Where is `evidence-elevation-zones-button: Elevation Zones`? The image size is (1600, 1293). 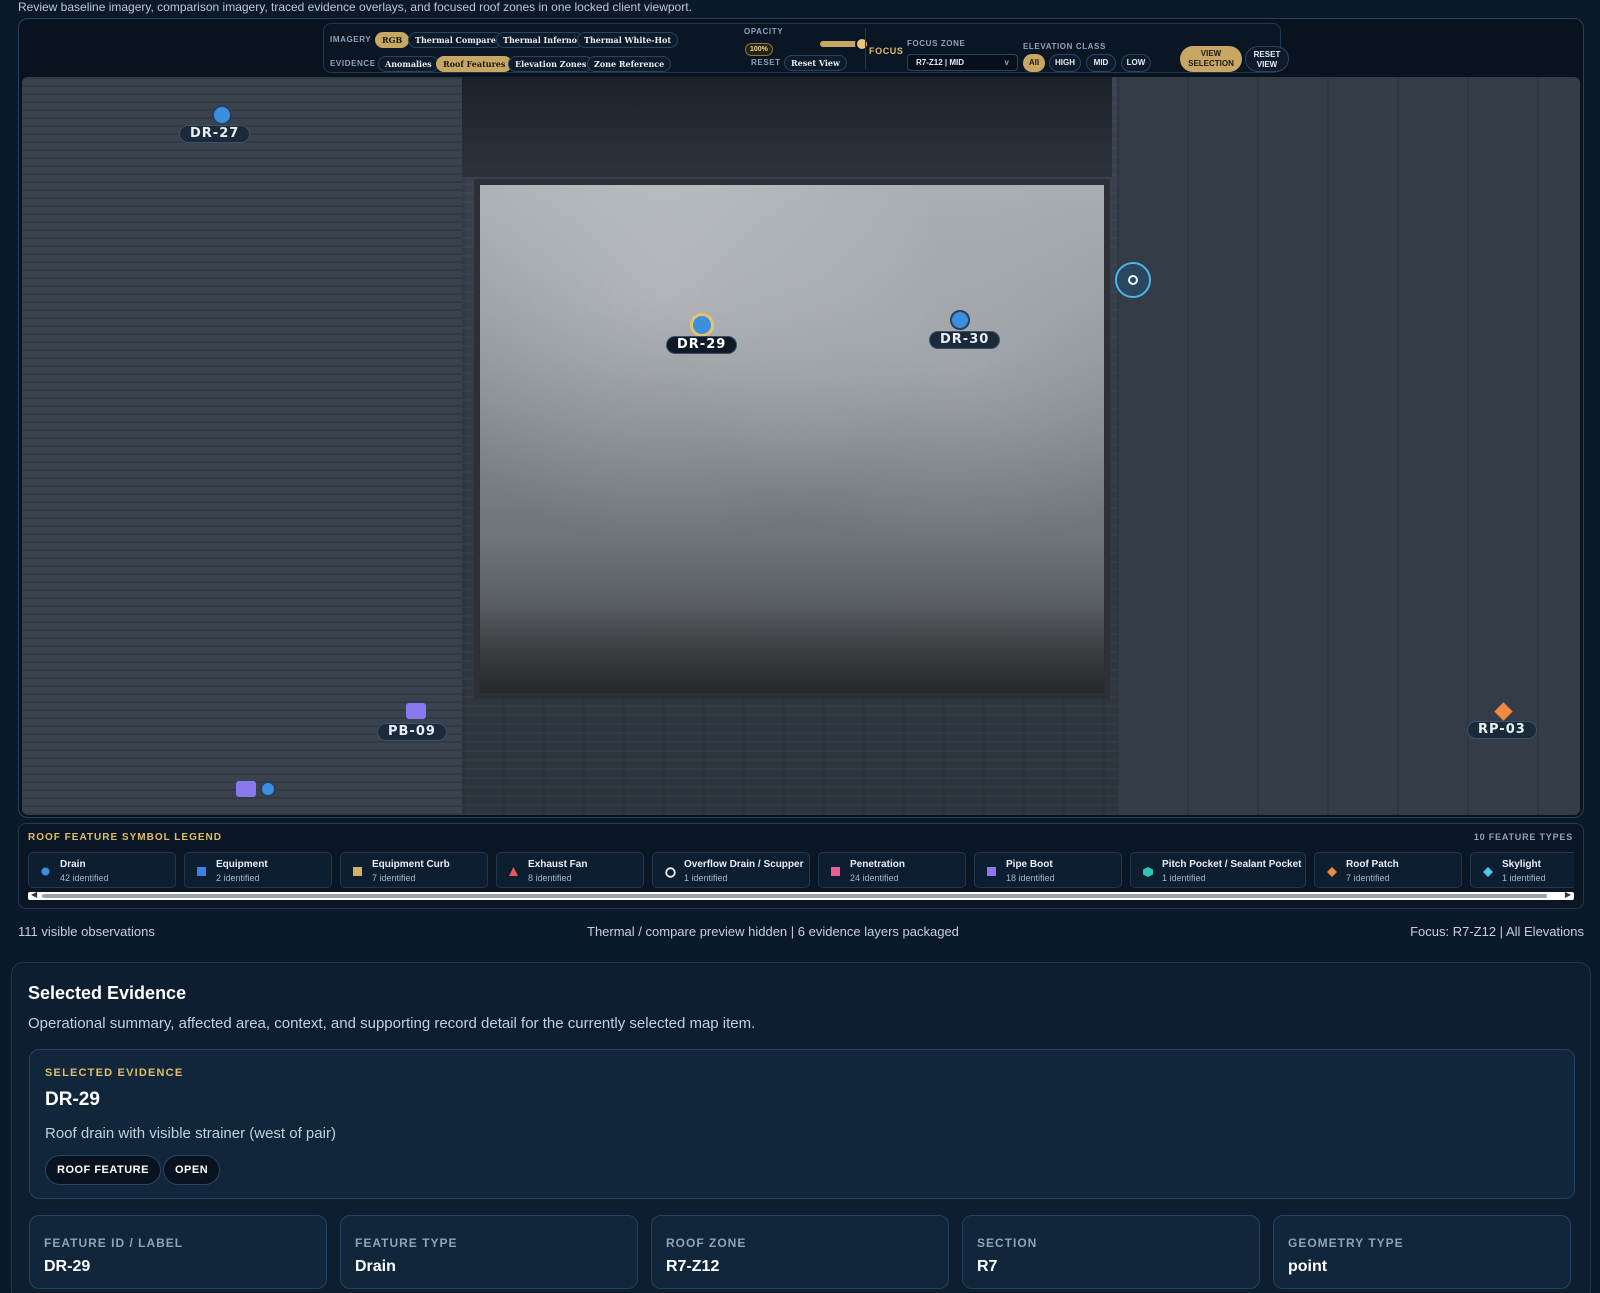
evidence-elevation-zones-button: Elevation Zones is located at coordinates (551, 64).